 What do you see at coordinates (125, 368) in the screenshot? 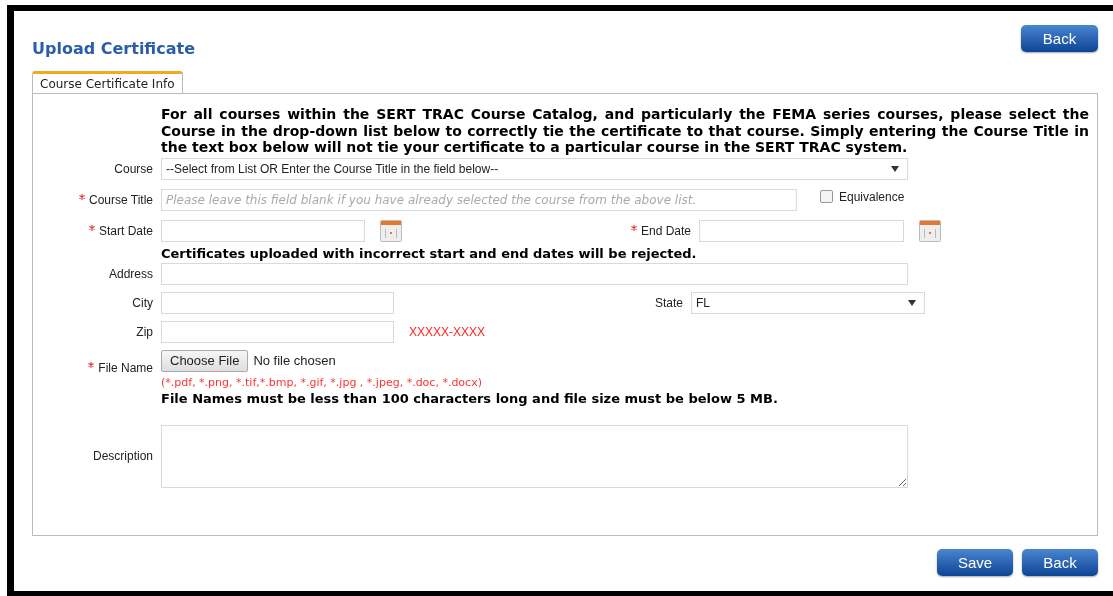
I see `field-label: File Name` at bounding box center [125, 368].